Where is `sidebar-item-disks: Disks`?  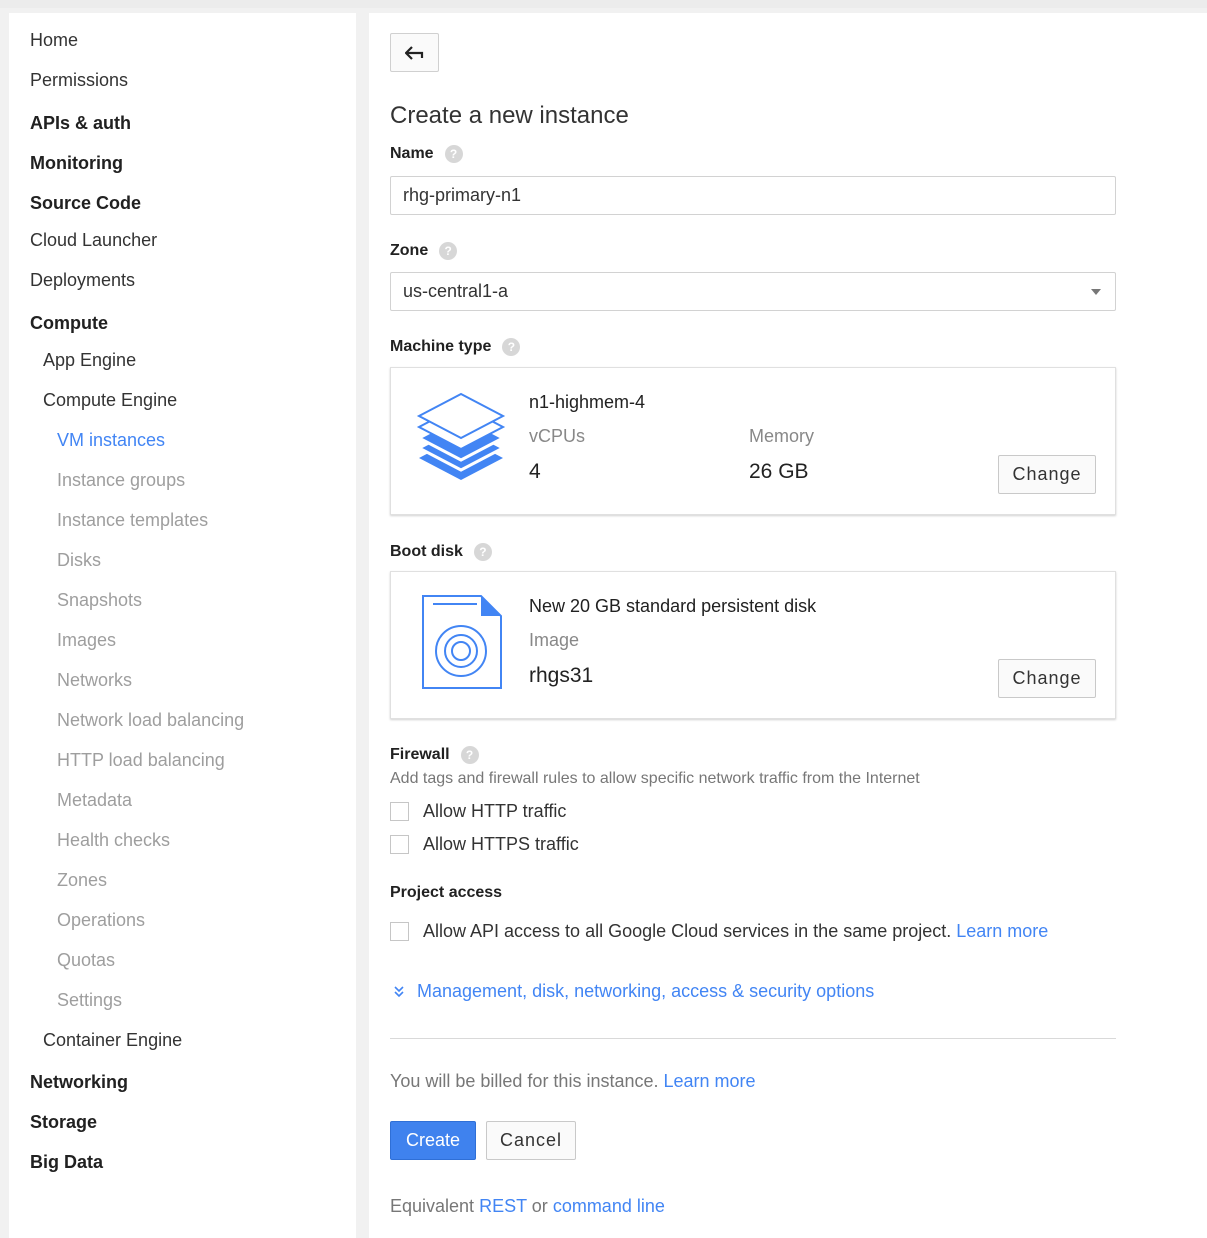
sidebar-item-disks: Disks is located at coordinates (79, 560).